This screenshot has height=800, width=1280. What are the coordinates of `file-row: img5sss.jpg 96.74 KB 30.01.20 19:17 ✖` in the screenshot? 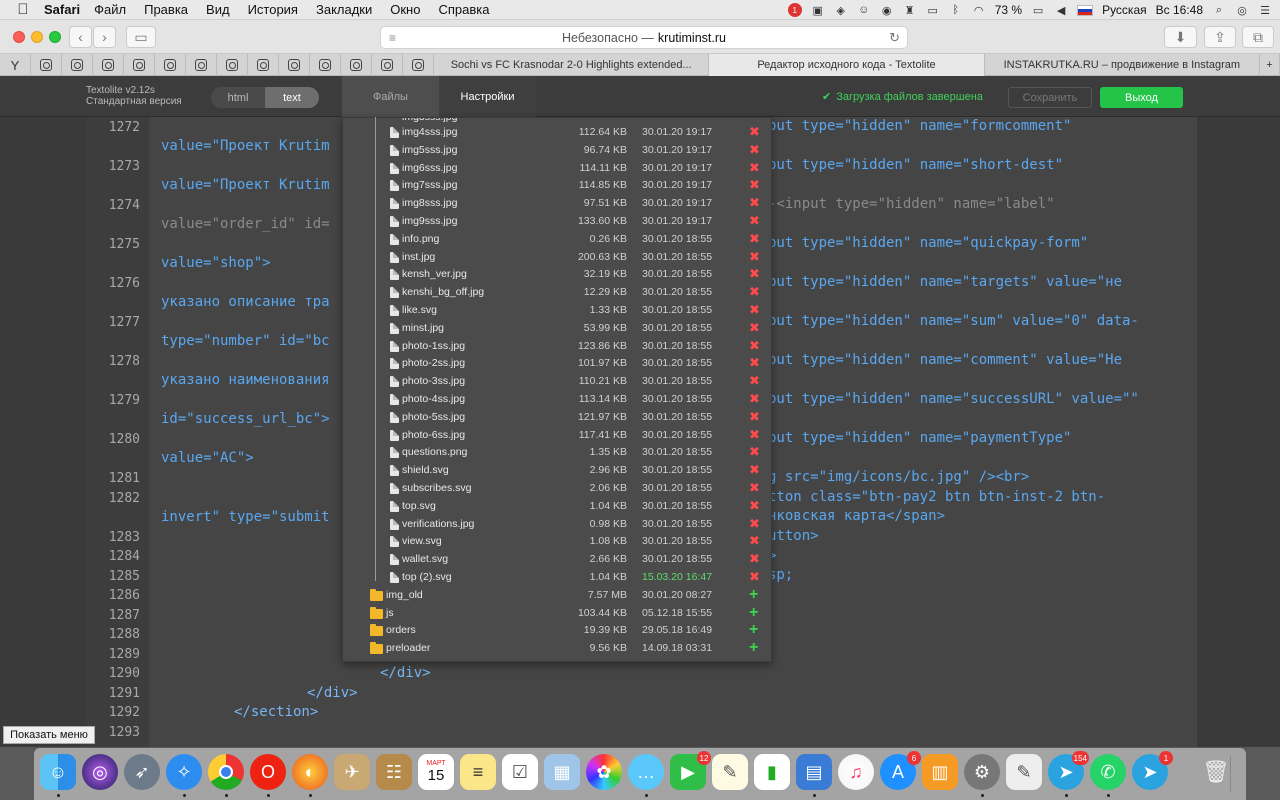 It's located at (557, 151).